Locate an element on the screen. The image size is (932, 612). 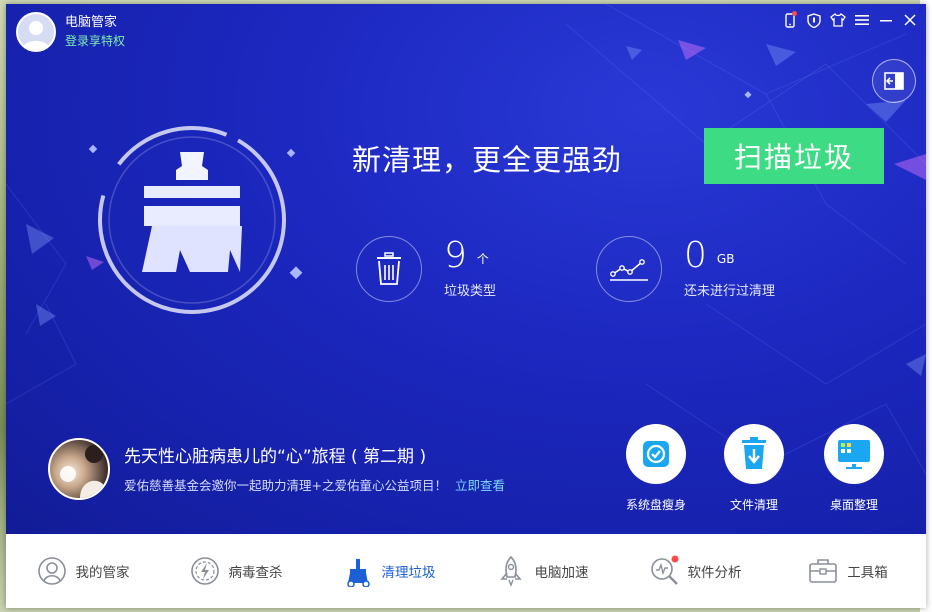
user-text: 电脑管家 登录享特权 is located at coordinates (95, 32).